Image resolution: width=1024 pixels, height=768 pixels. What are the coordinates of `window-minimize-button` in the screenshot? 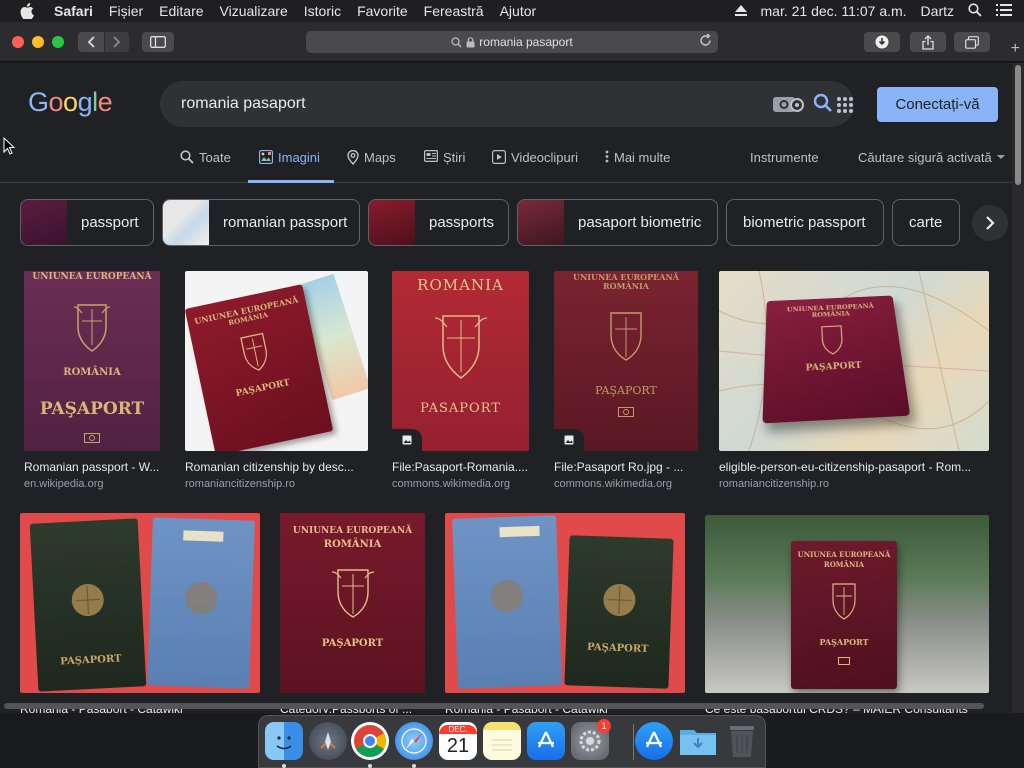 It's located at (38, 42).